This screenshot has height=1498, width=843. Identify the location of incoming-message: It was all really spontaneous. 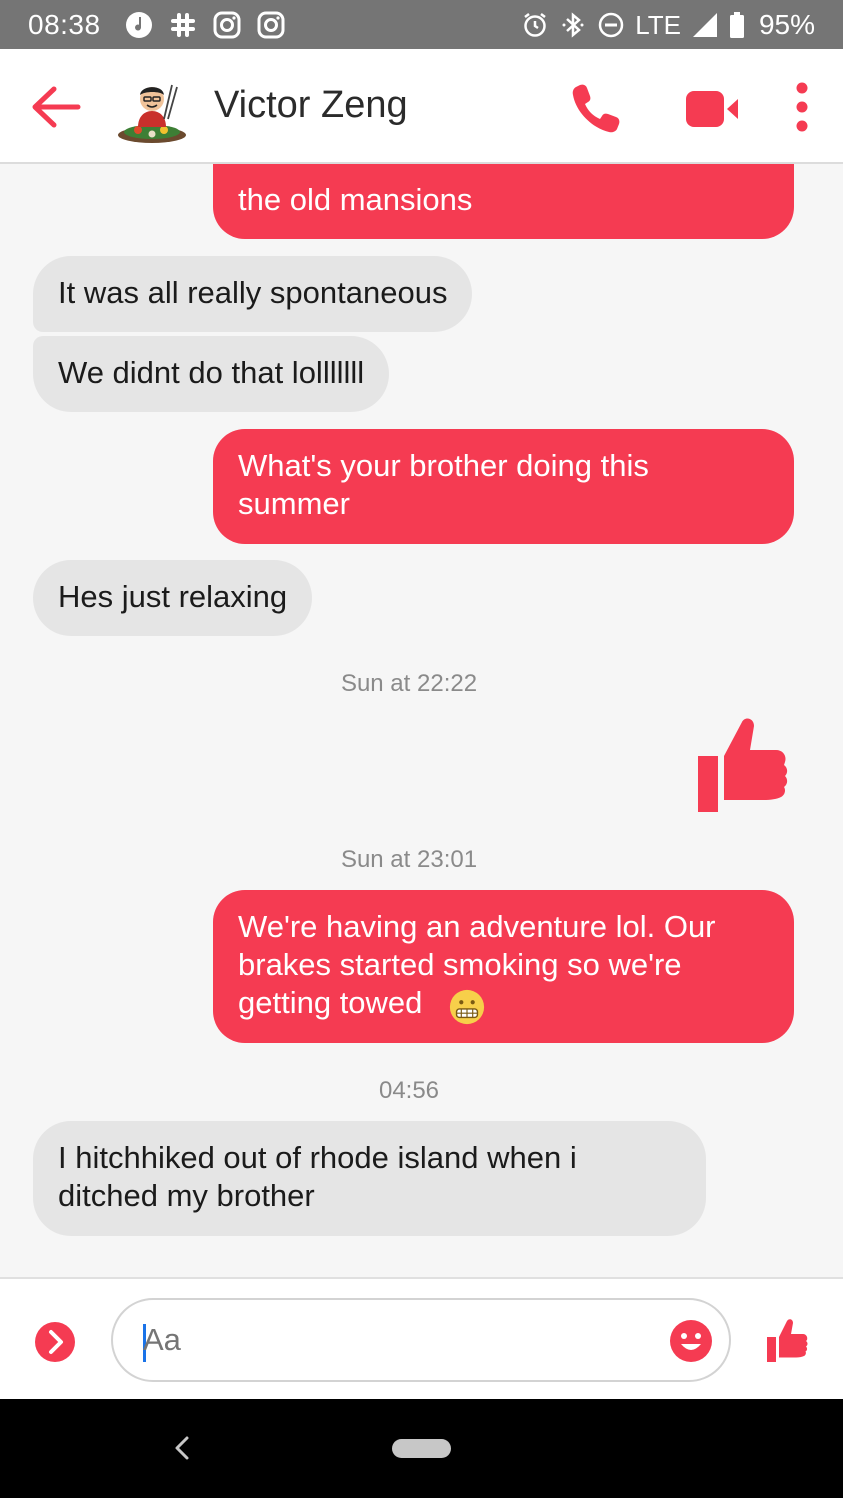
(253, 294).